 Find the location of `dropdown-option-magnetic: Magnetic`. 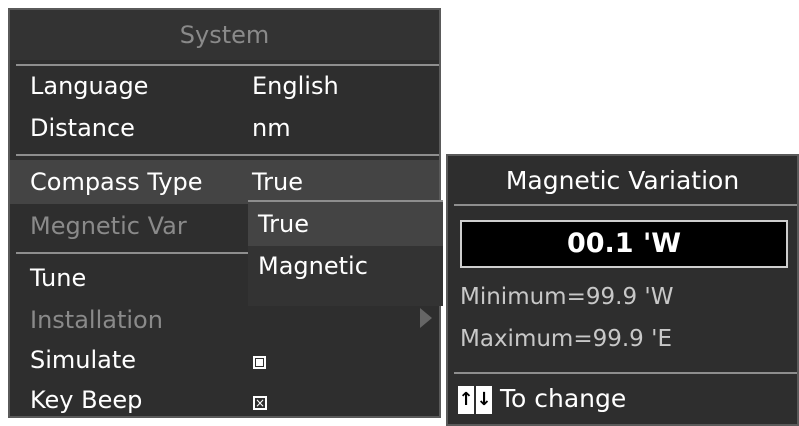

dropdown-option-magnetic: Magnetic is located at coordinates (313, 266).